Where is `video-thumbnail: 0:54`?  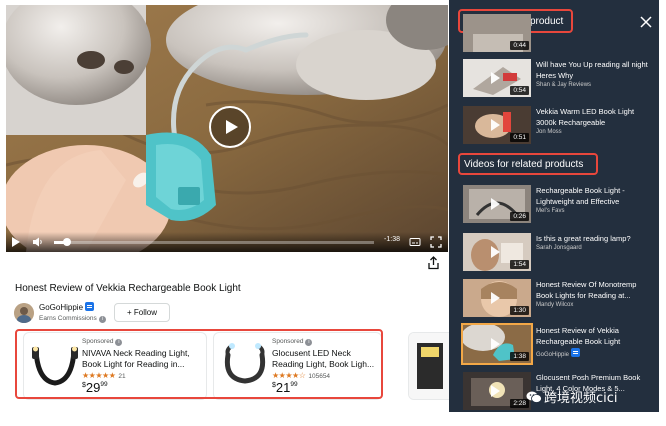
video-thumbnail: 0:54 is located at coordinates (497, 78).